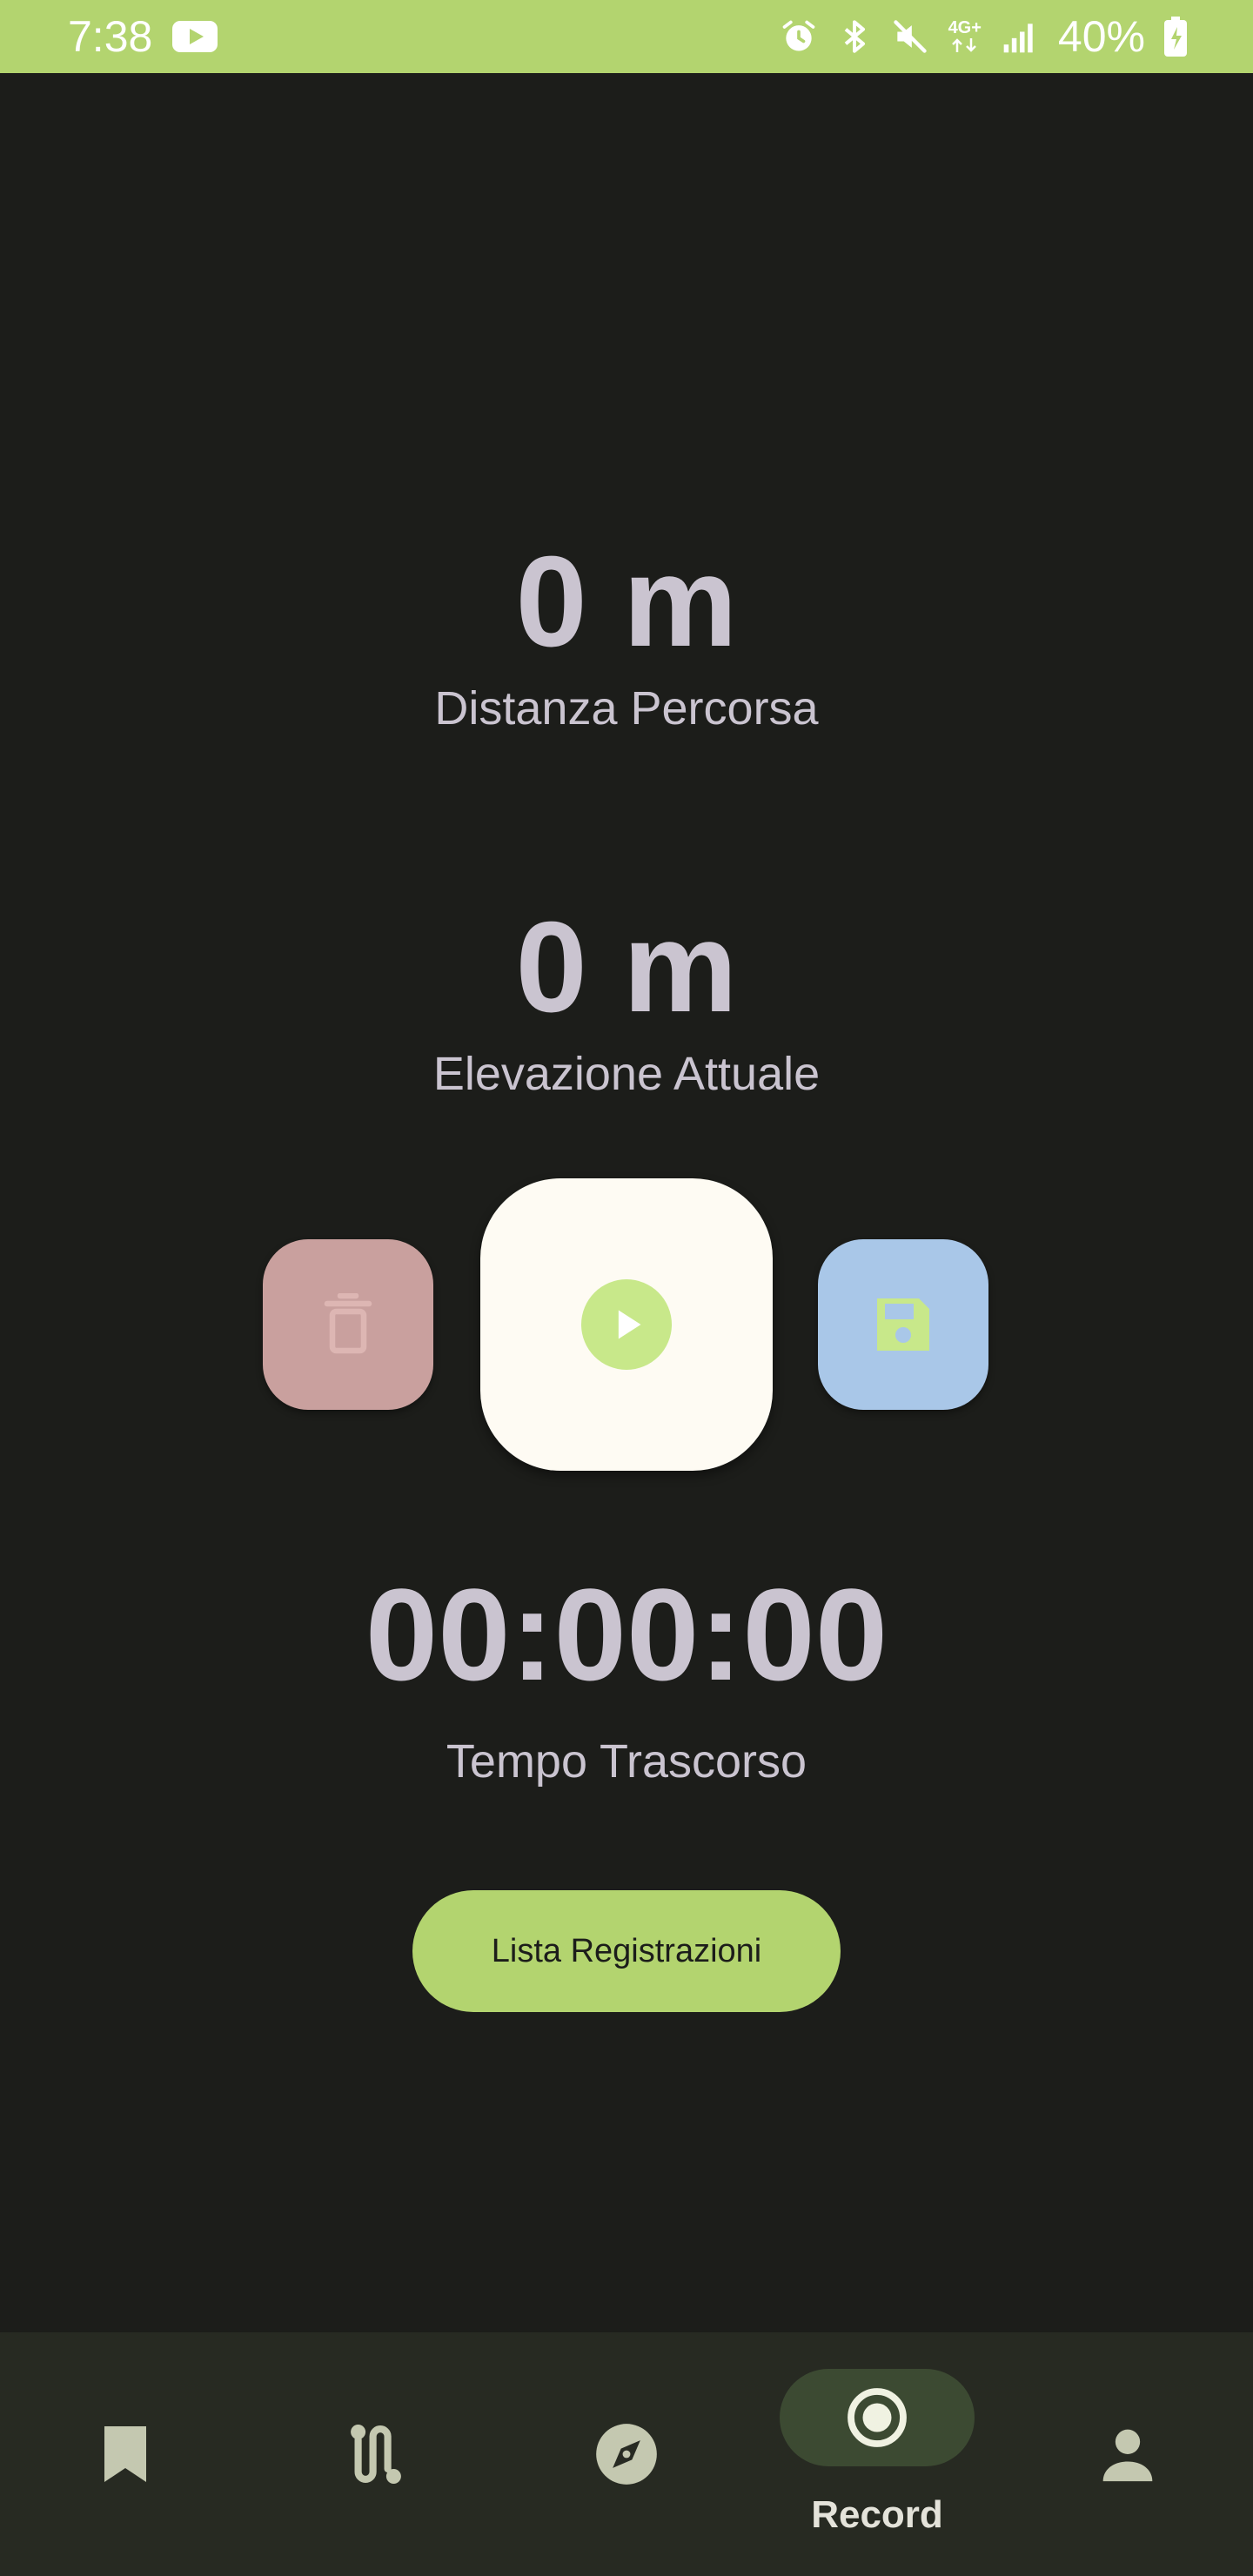 This screenshot has width=1253, height=2576. I want to click on alarm-icon, so click(798, 35).